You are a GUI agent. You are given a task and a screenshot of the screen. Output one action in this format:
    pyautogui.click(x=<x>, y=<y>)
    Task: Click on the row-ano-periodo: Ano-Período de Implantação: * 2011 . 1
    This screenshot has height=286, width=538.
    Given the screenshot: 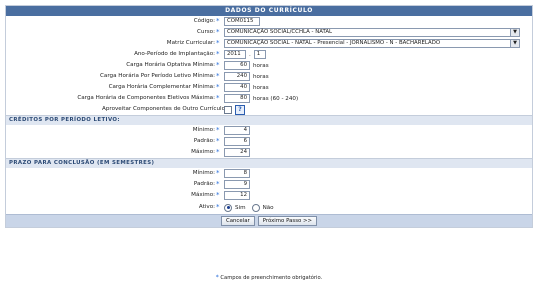 What is the action you would take?
    pyautogui.click(x=269, y=54)
    